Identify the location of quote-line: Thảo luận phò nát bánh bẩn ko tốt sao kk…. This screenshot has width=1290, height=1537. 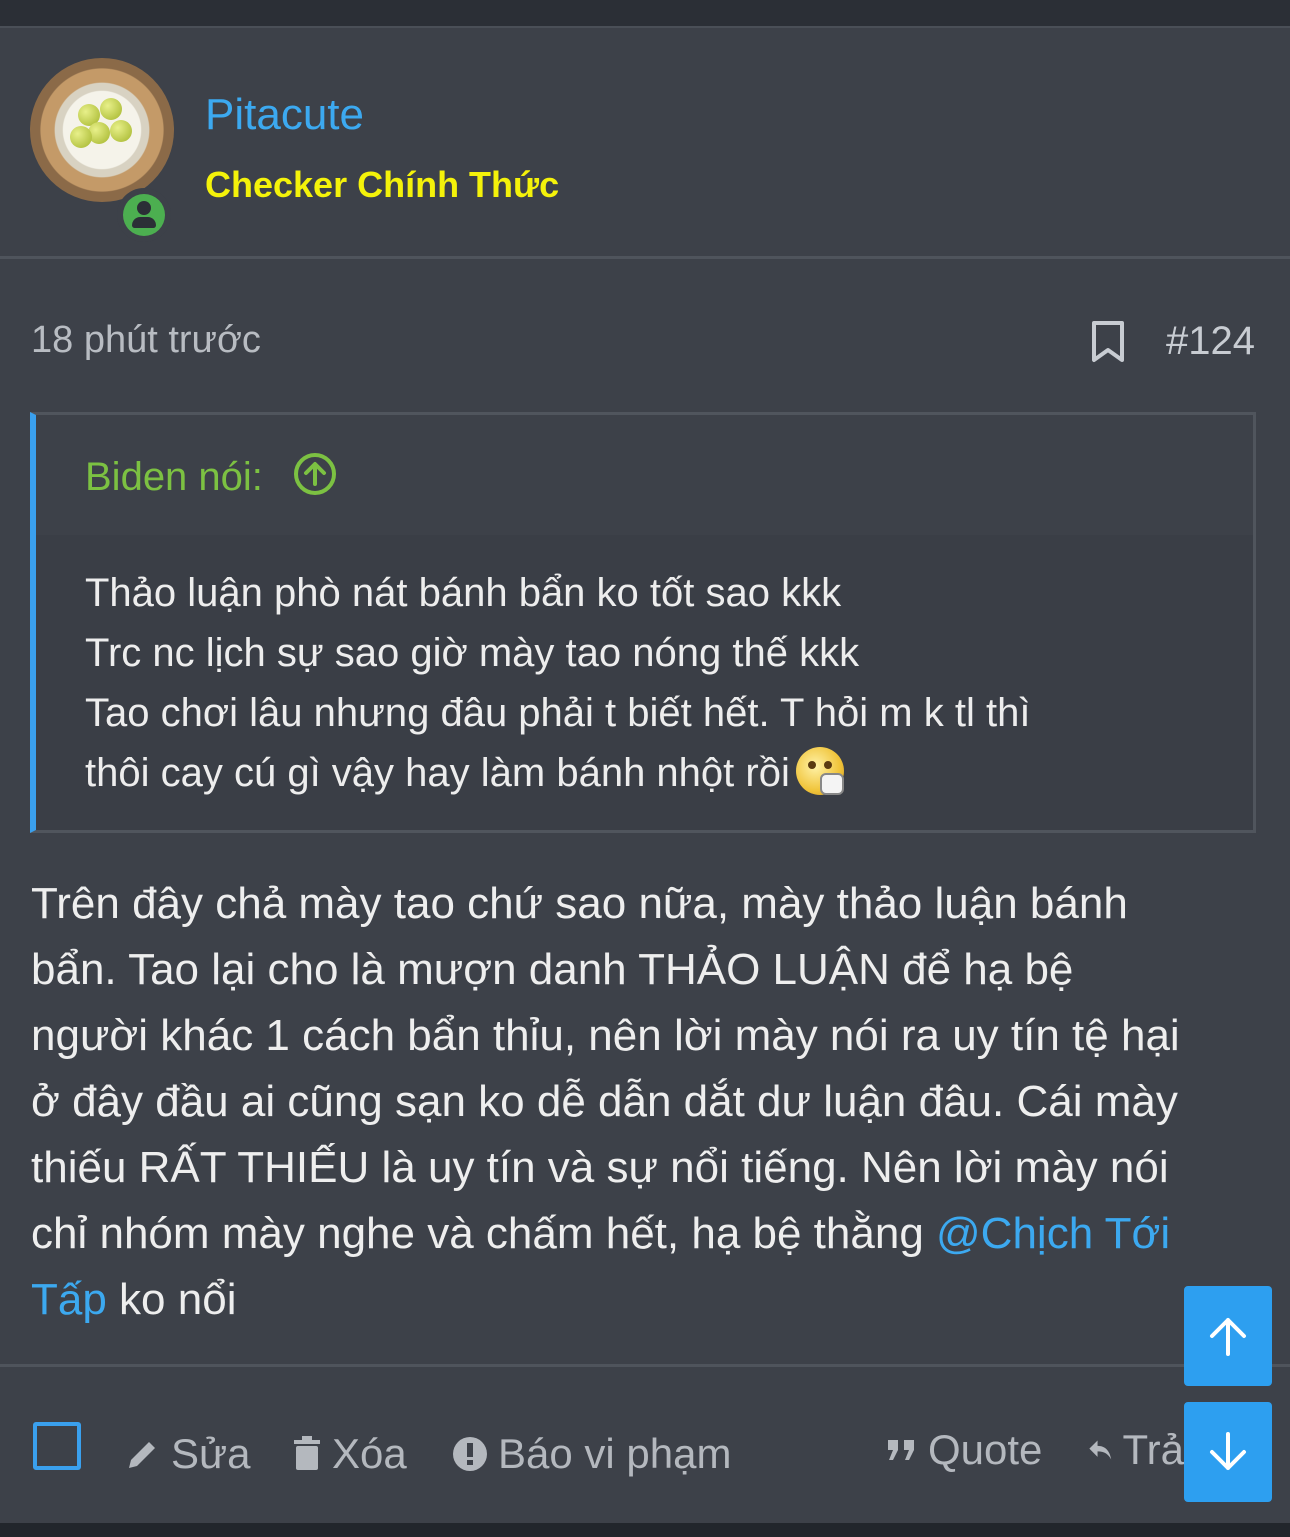
(463, 593).